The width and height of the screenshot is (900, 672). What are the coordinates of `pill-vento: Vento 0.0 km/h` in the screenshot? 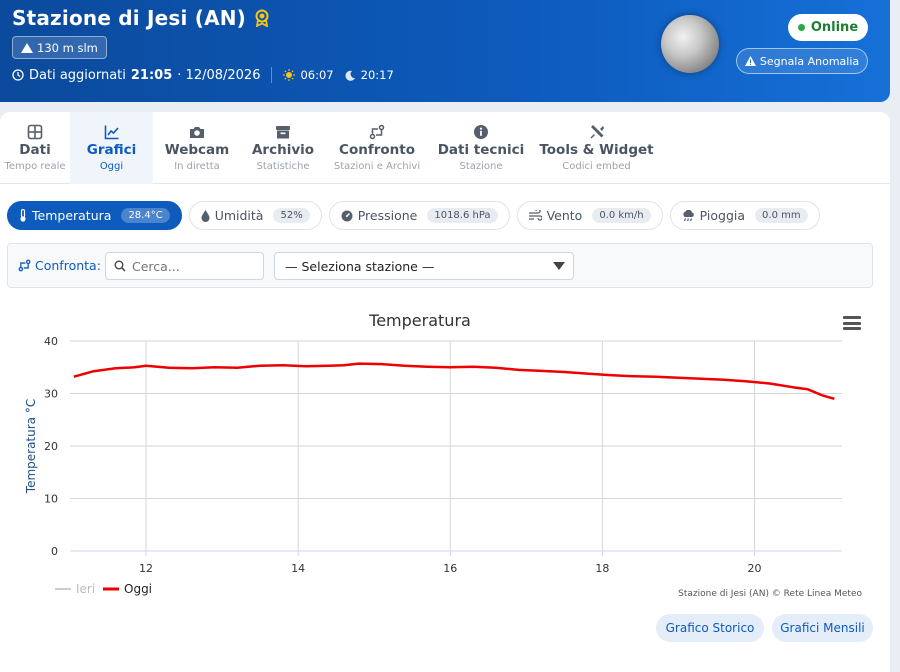 It's located at (589, 215).